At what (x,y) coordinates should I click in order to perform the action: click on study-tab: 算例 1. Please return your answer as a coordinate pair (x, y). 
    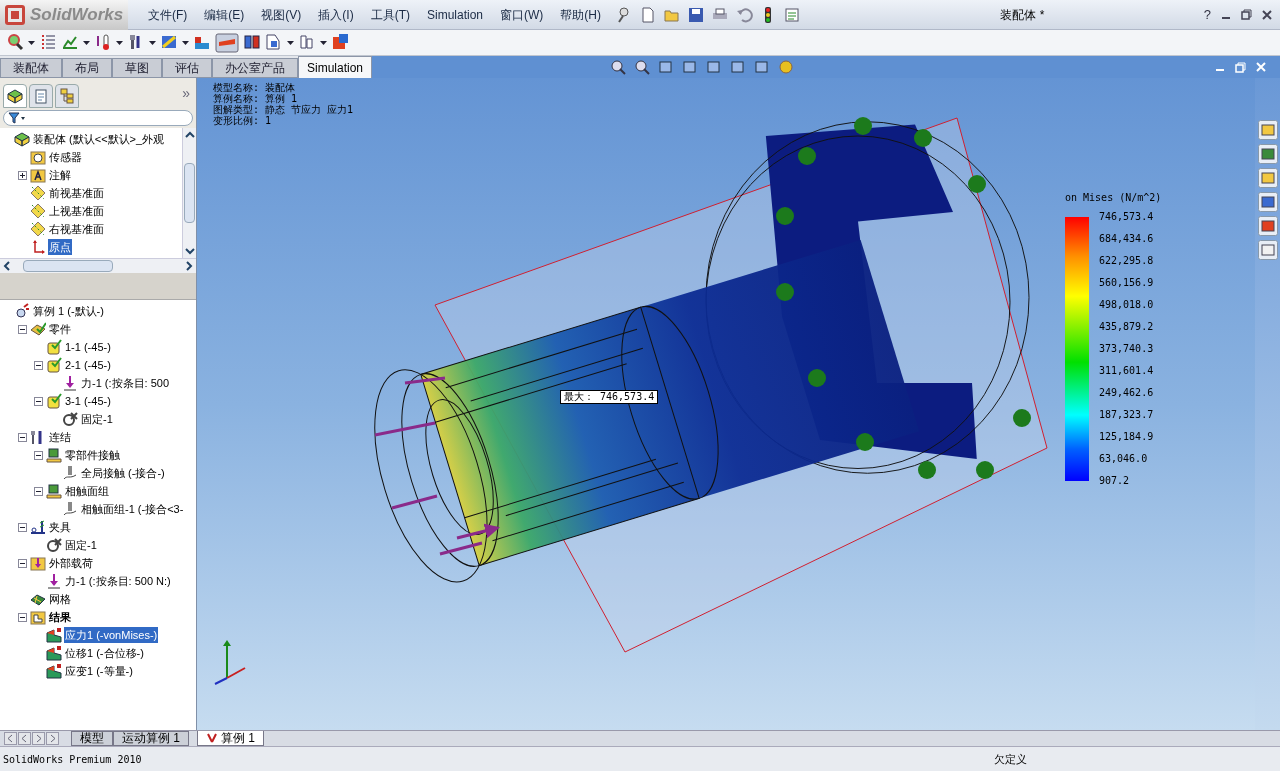
    Looking at the image, I should click on (231, 738).